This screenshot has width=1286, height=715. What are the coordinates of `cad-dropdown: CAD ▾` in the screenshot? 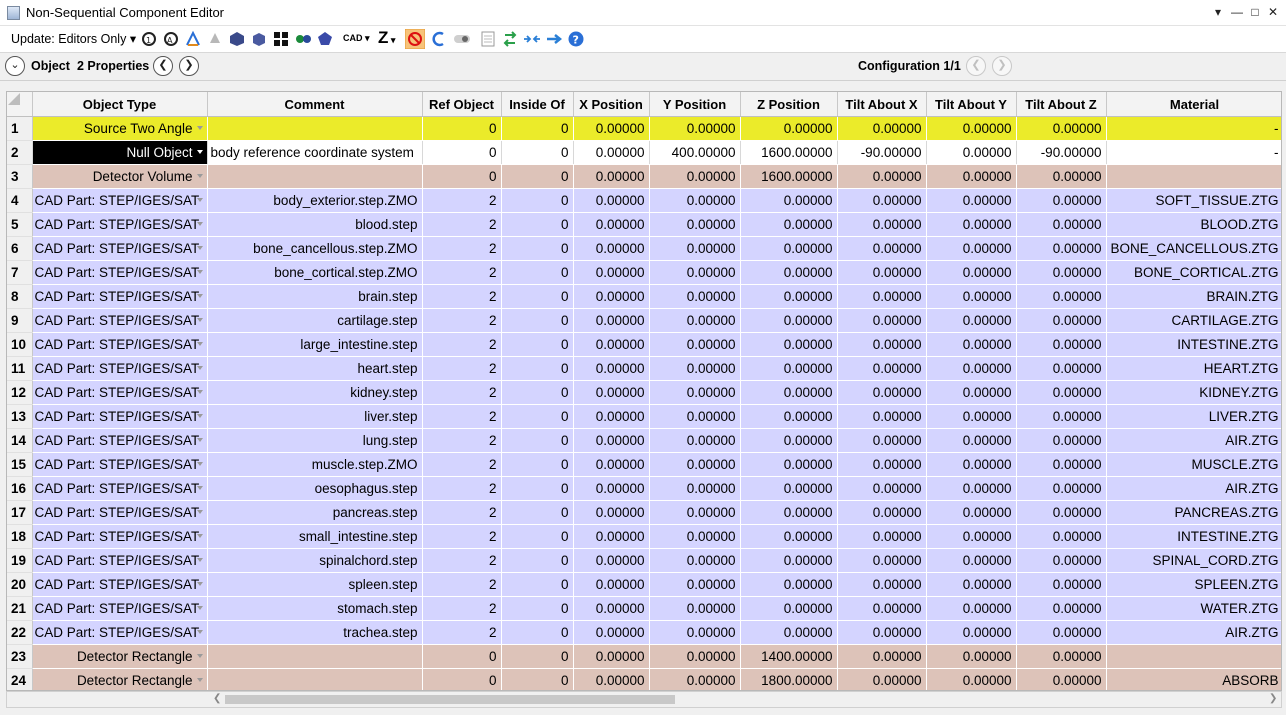 It's located at (356, 38).